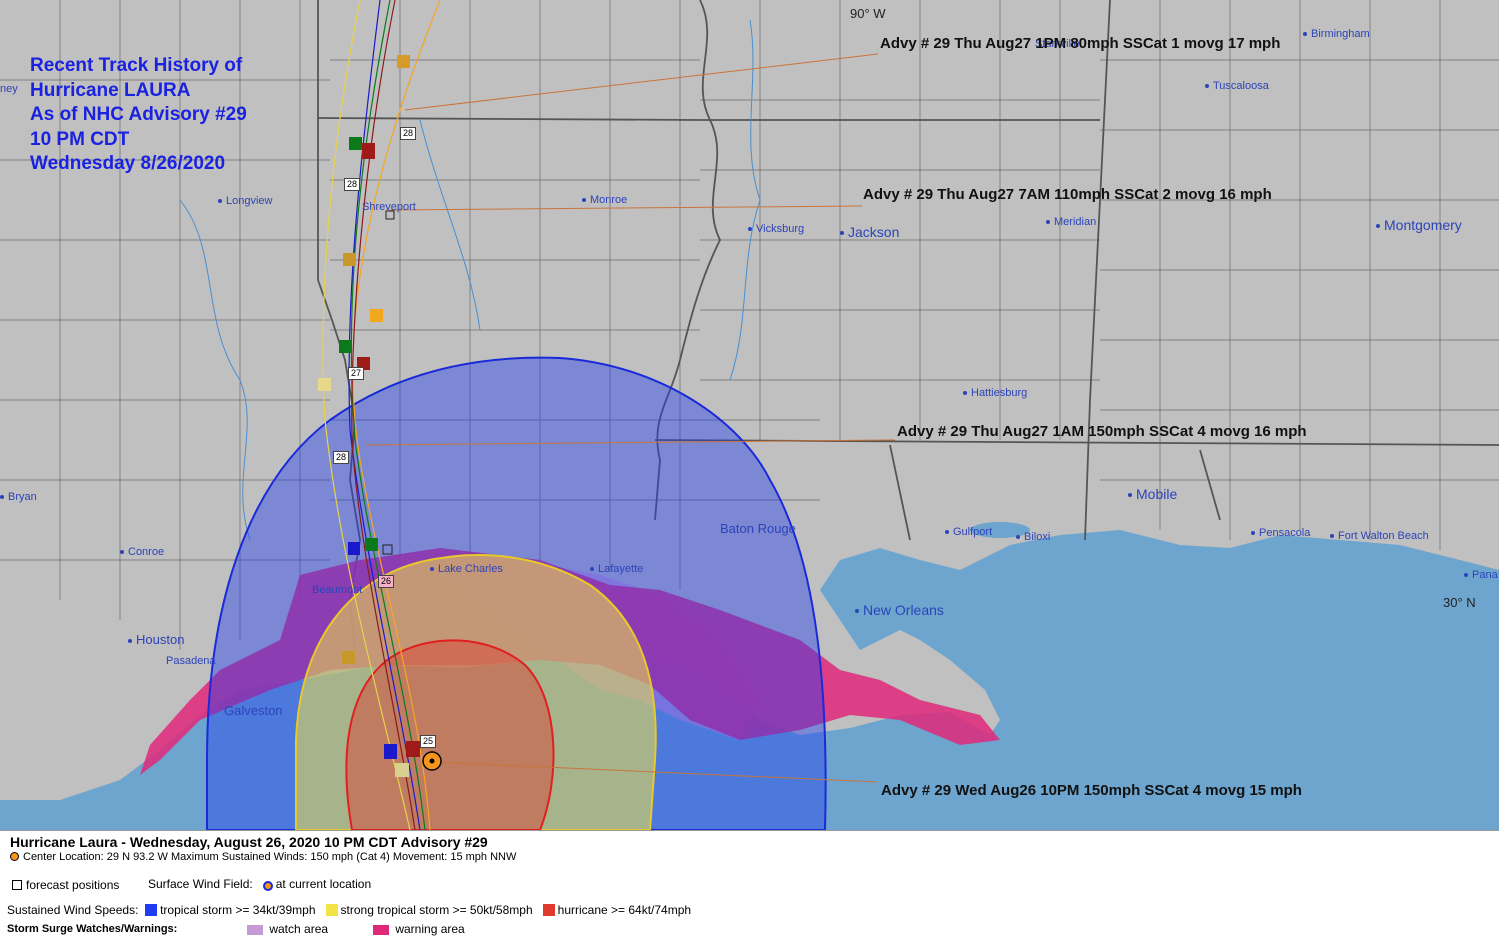 The height and width of the screenshot is (941, 1499). I want to click on city-label: Baton Rouge, so click(758, 528).